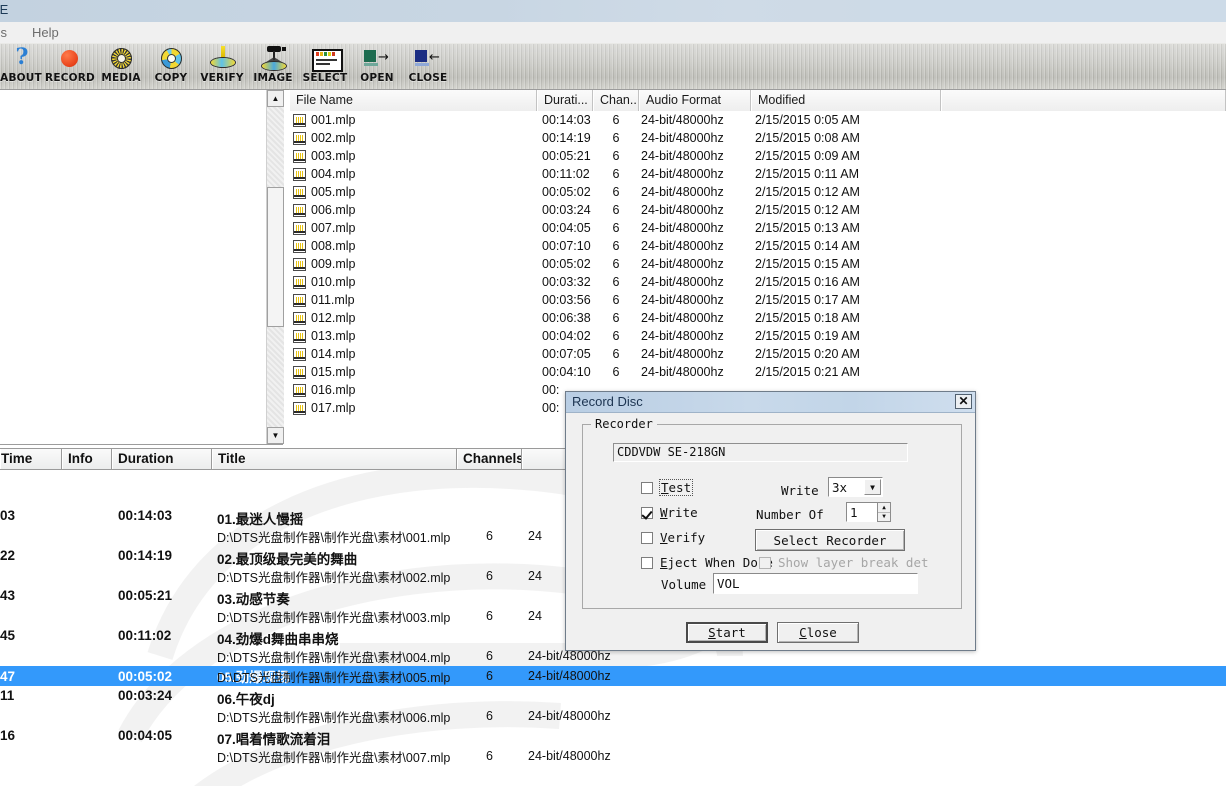  What do you see at coordinates (566, 354) in the screenshot?
I see `duration-cell: 00:07:05` at bounding box center [566, 354].